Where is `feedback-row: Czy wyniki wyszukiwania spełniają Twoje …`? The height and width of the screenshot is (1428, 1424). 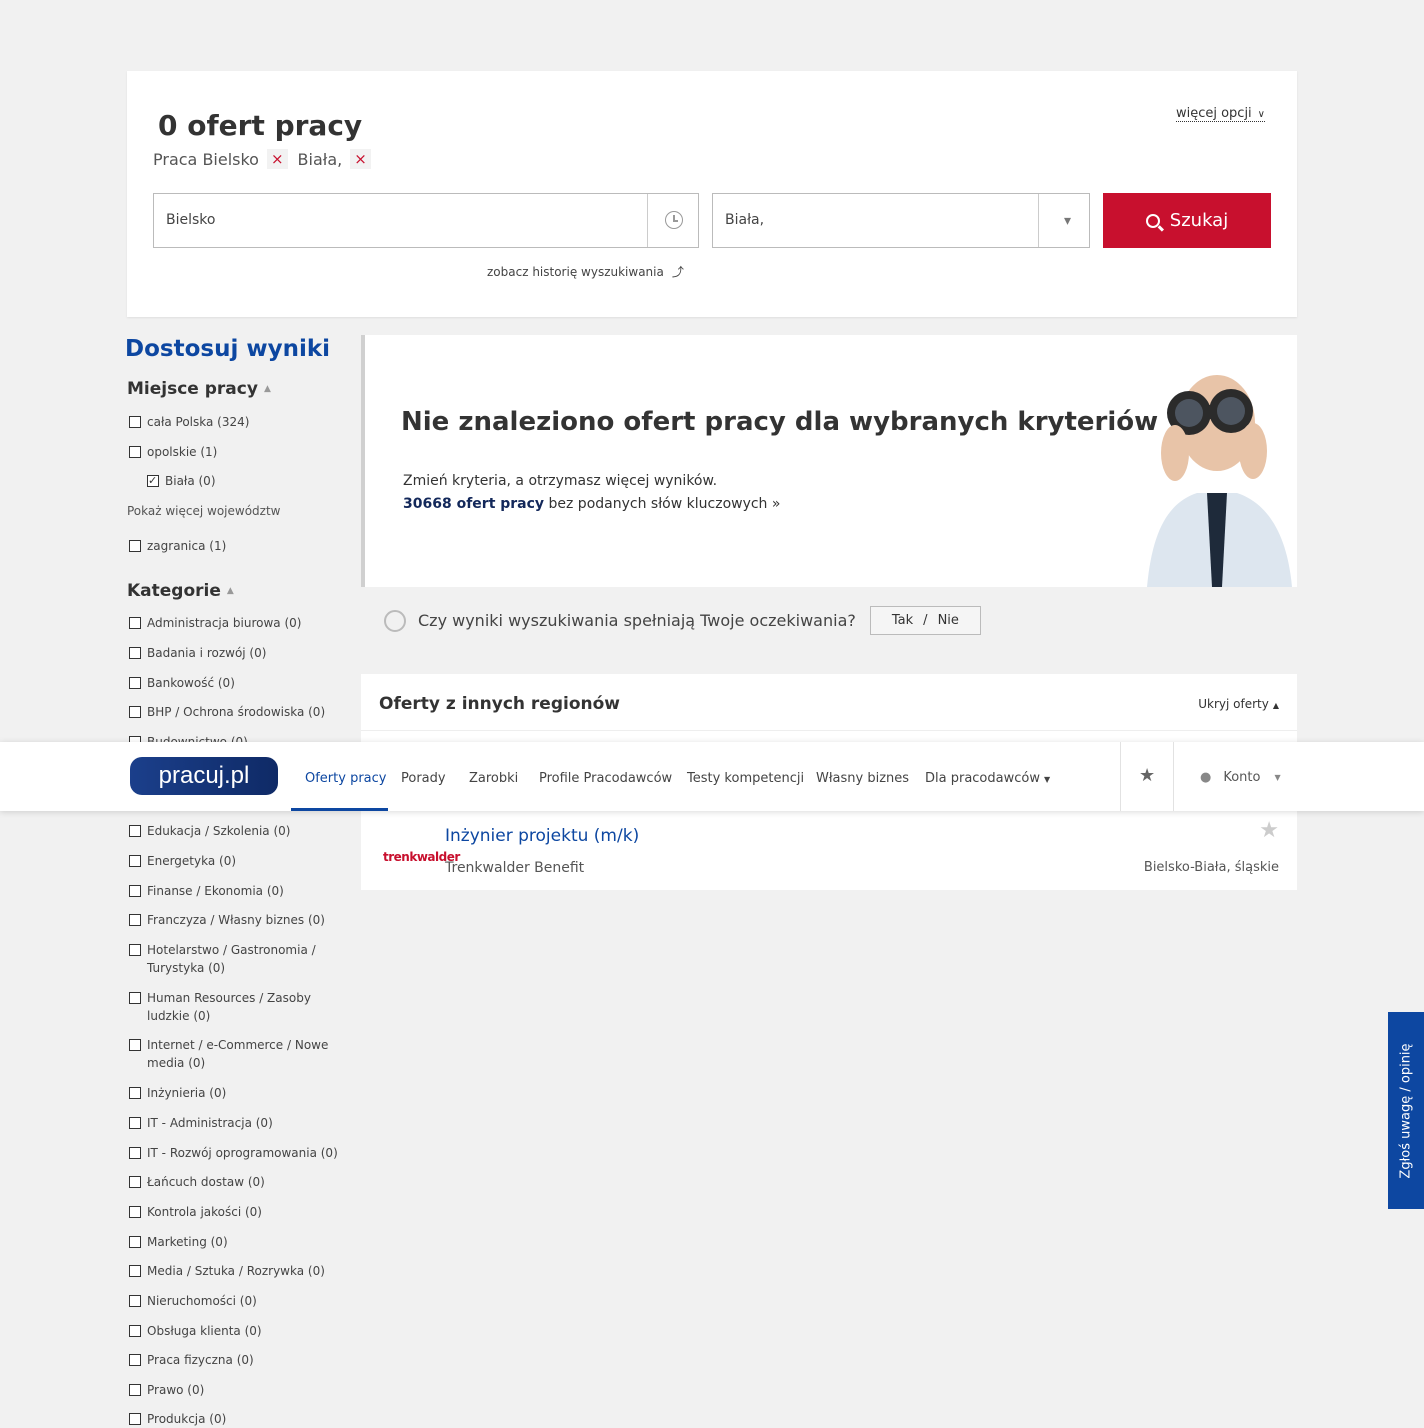
feedback-row: Czy wyniki wyszukiwania spełniają Twoje … is located at coordinates (682, 620).